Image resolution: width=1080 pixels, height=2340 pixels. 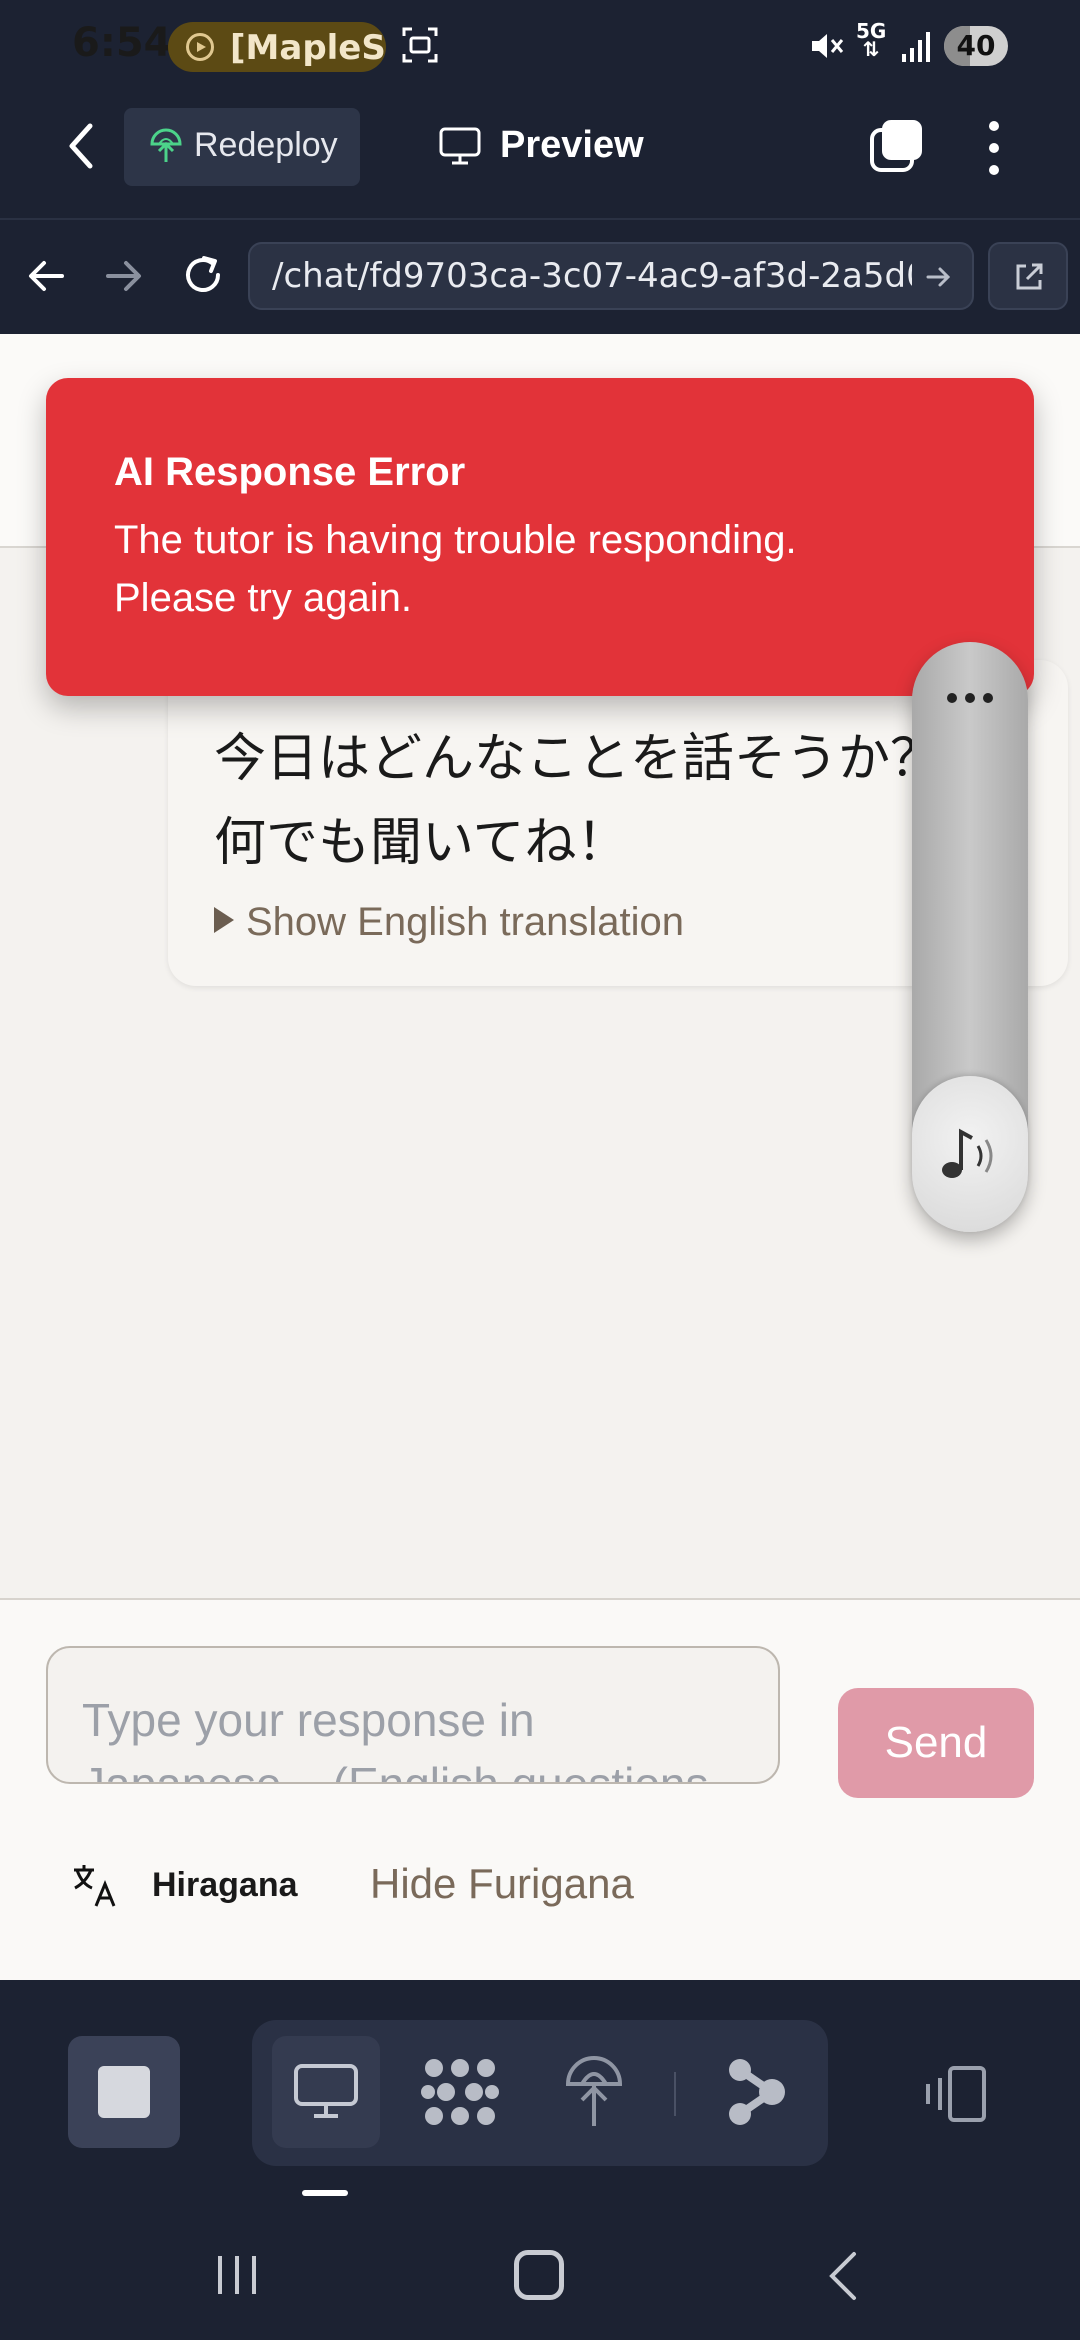 What do you see at coordinates (95, 1885) in the screenshot?
I see `translate-icon` at bounding box center [95, 1885].